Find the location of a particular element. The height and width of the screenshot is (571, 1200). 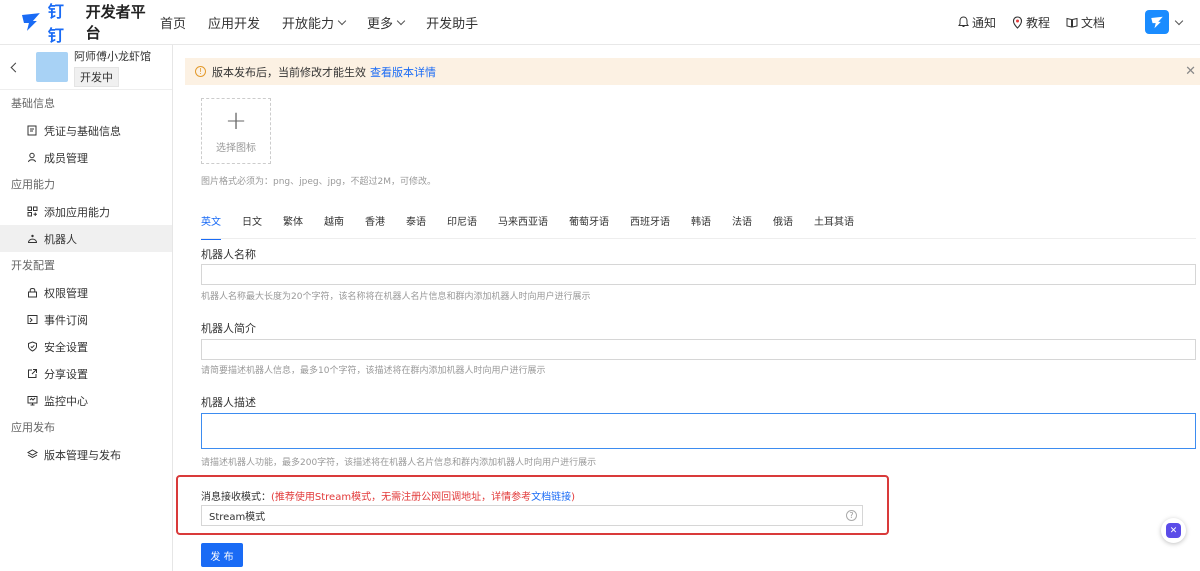

close-icon: ✕ is located at coordinates (1190, 71).